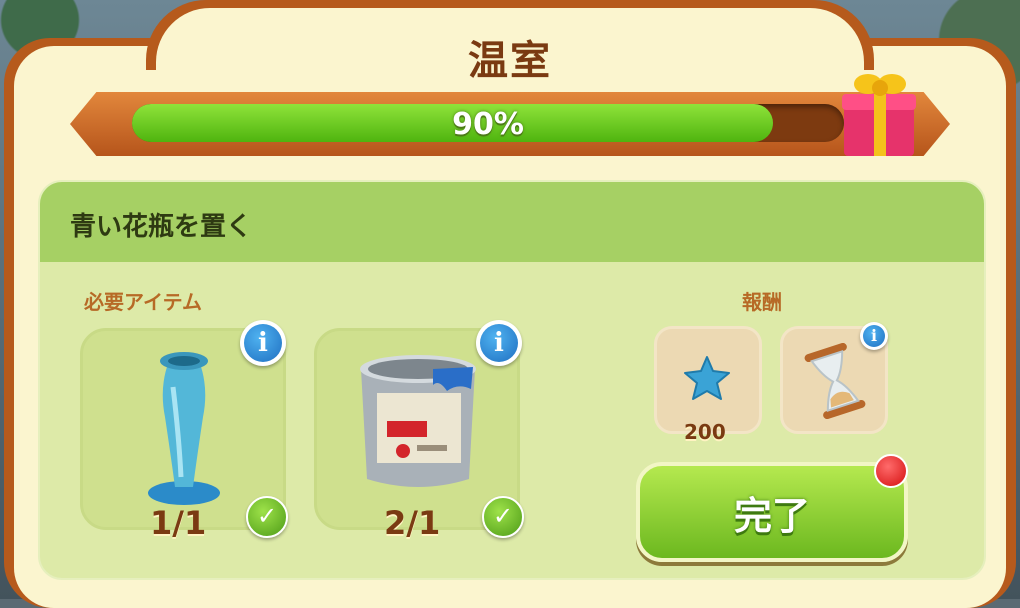  Describe the element at coordinates (762, 302) in the screenshot. I see `reward-label: 報酬` at that location.